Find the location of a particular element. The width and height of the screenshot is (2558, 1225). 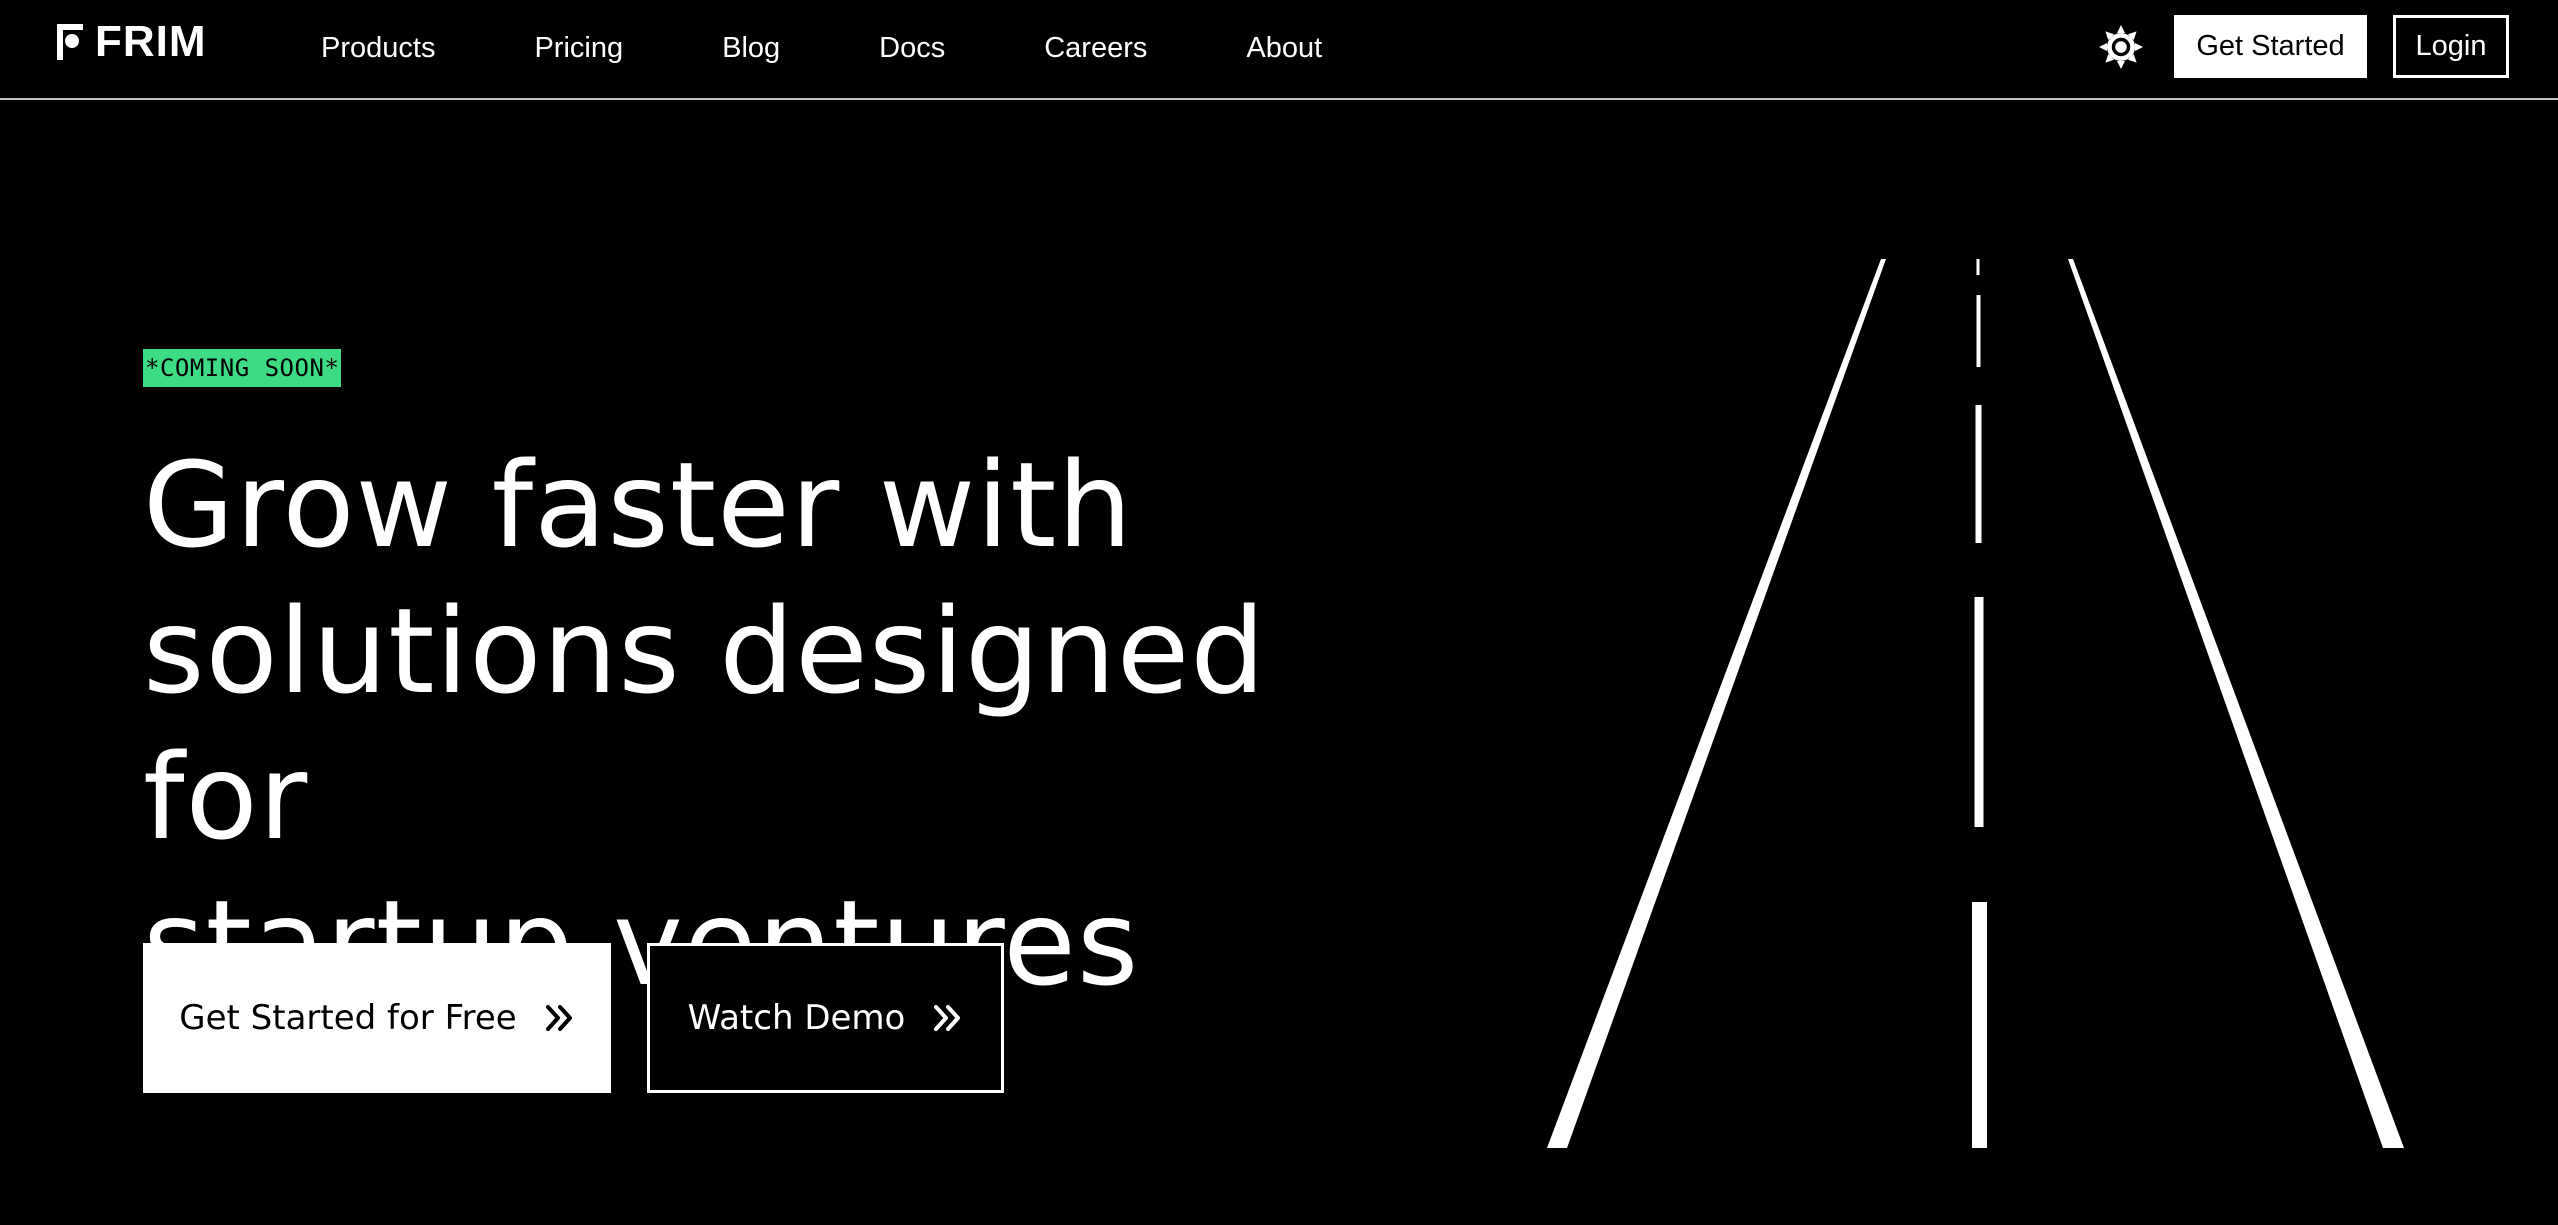

get-started-free-label: Get Started for Free is located at coordinates (348, 1018).